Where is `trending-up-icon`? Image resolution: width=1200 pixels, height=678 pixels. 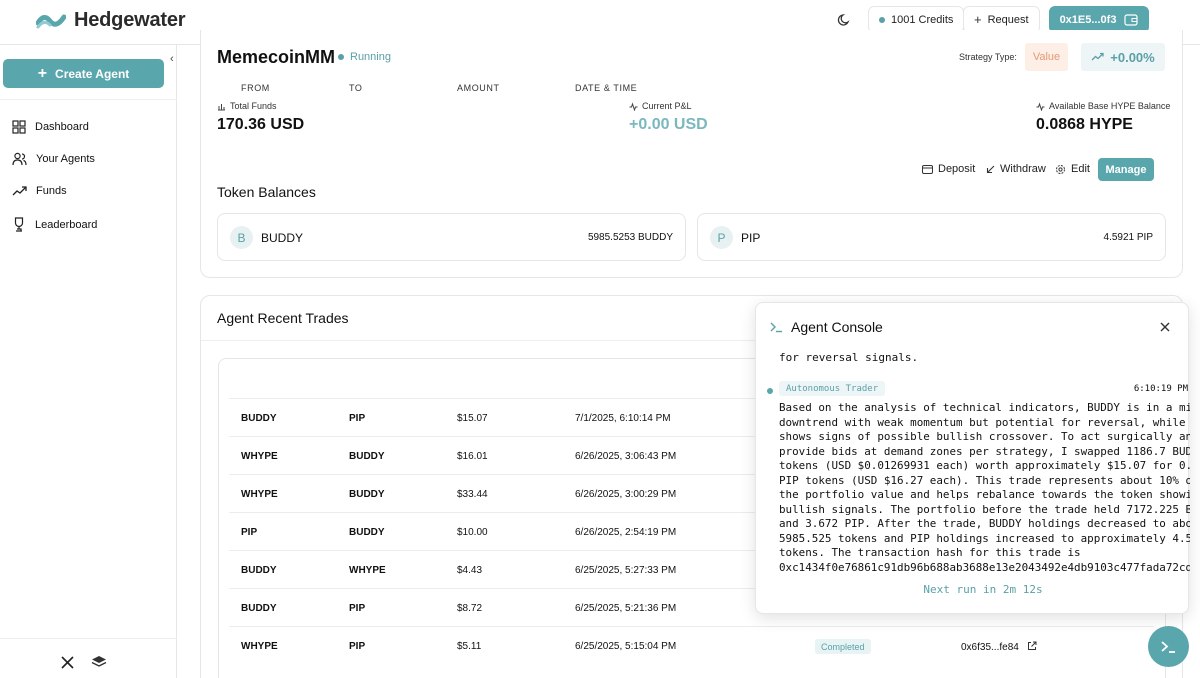 trending-up-icon is located at coordinates (19, 191).